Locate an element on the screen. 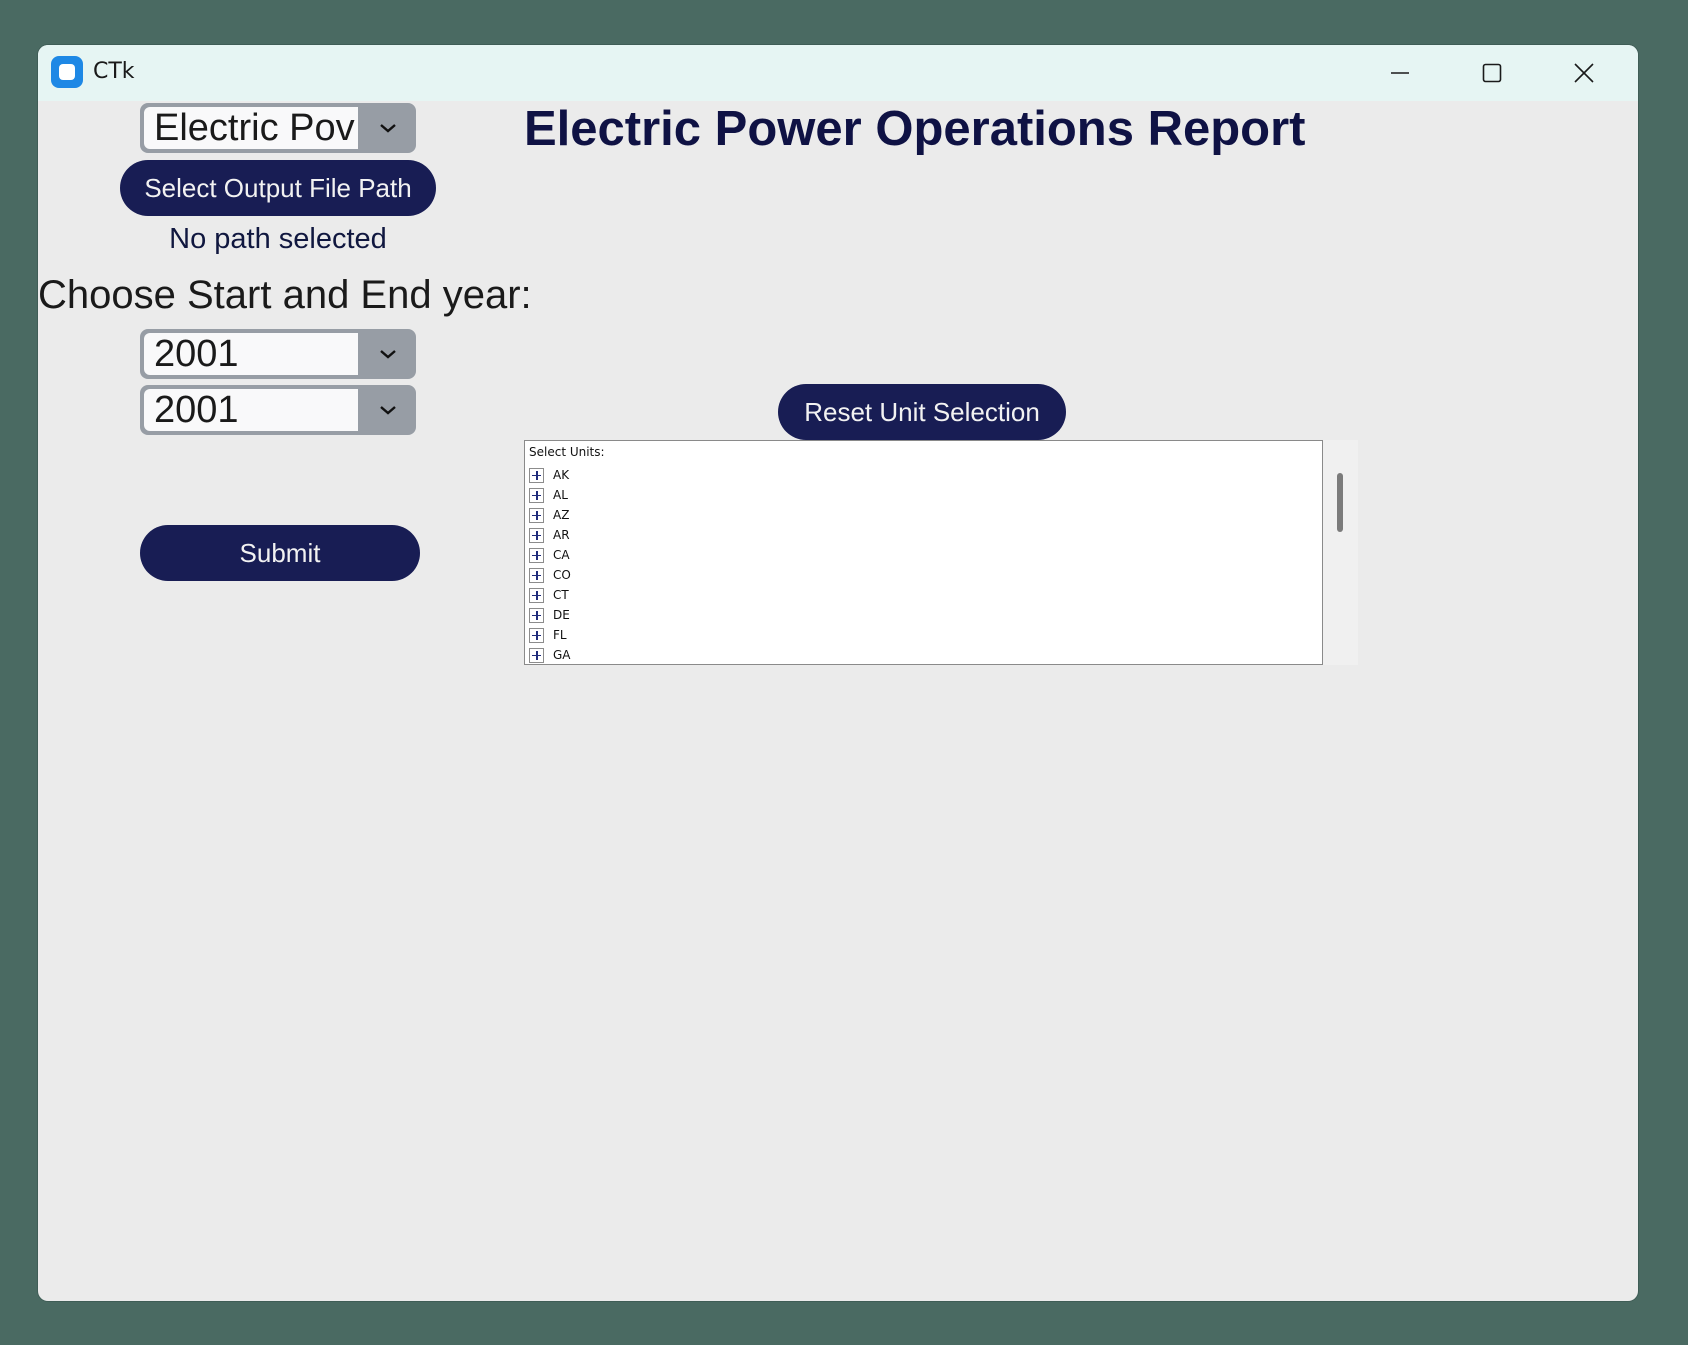  title-bar: CTk is located at coordinates (838, 73).